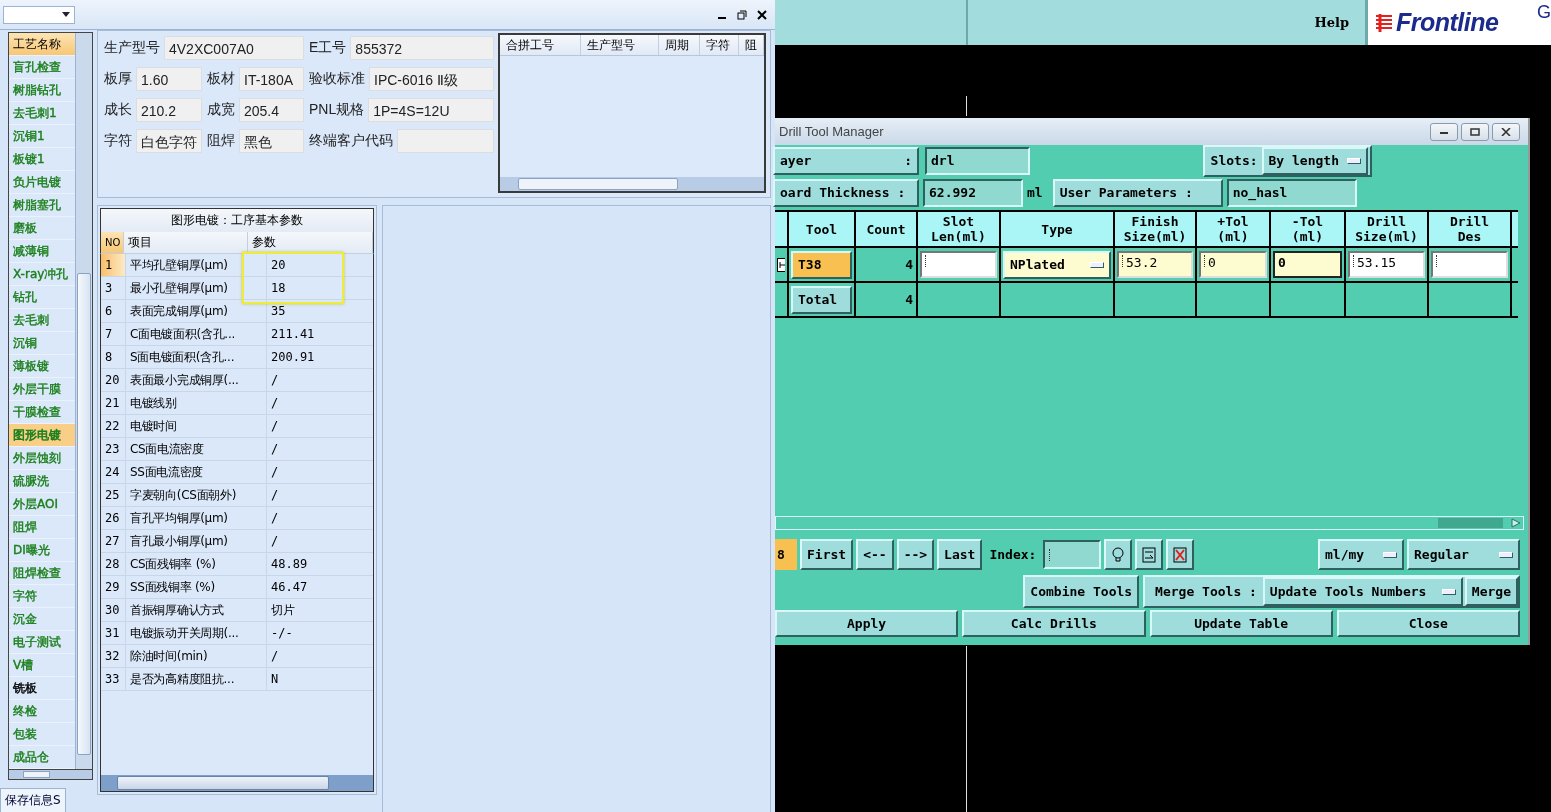 This screenshot has width=1551, height=812. I want to click on slots-label: Slots:, so click(1234, 160).